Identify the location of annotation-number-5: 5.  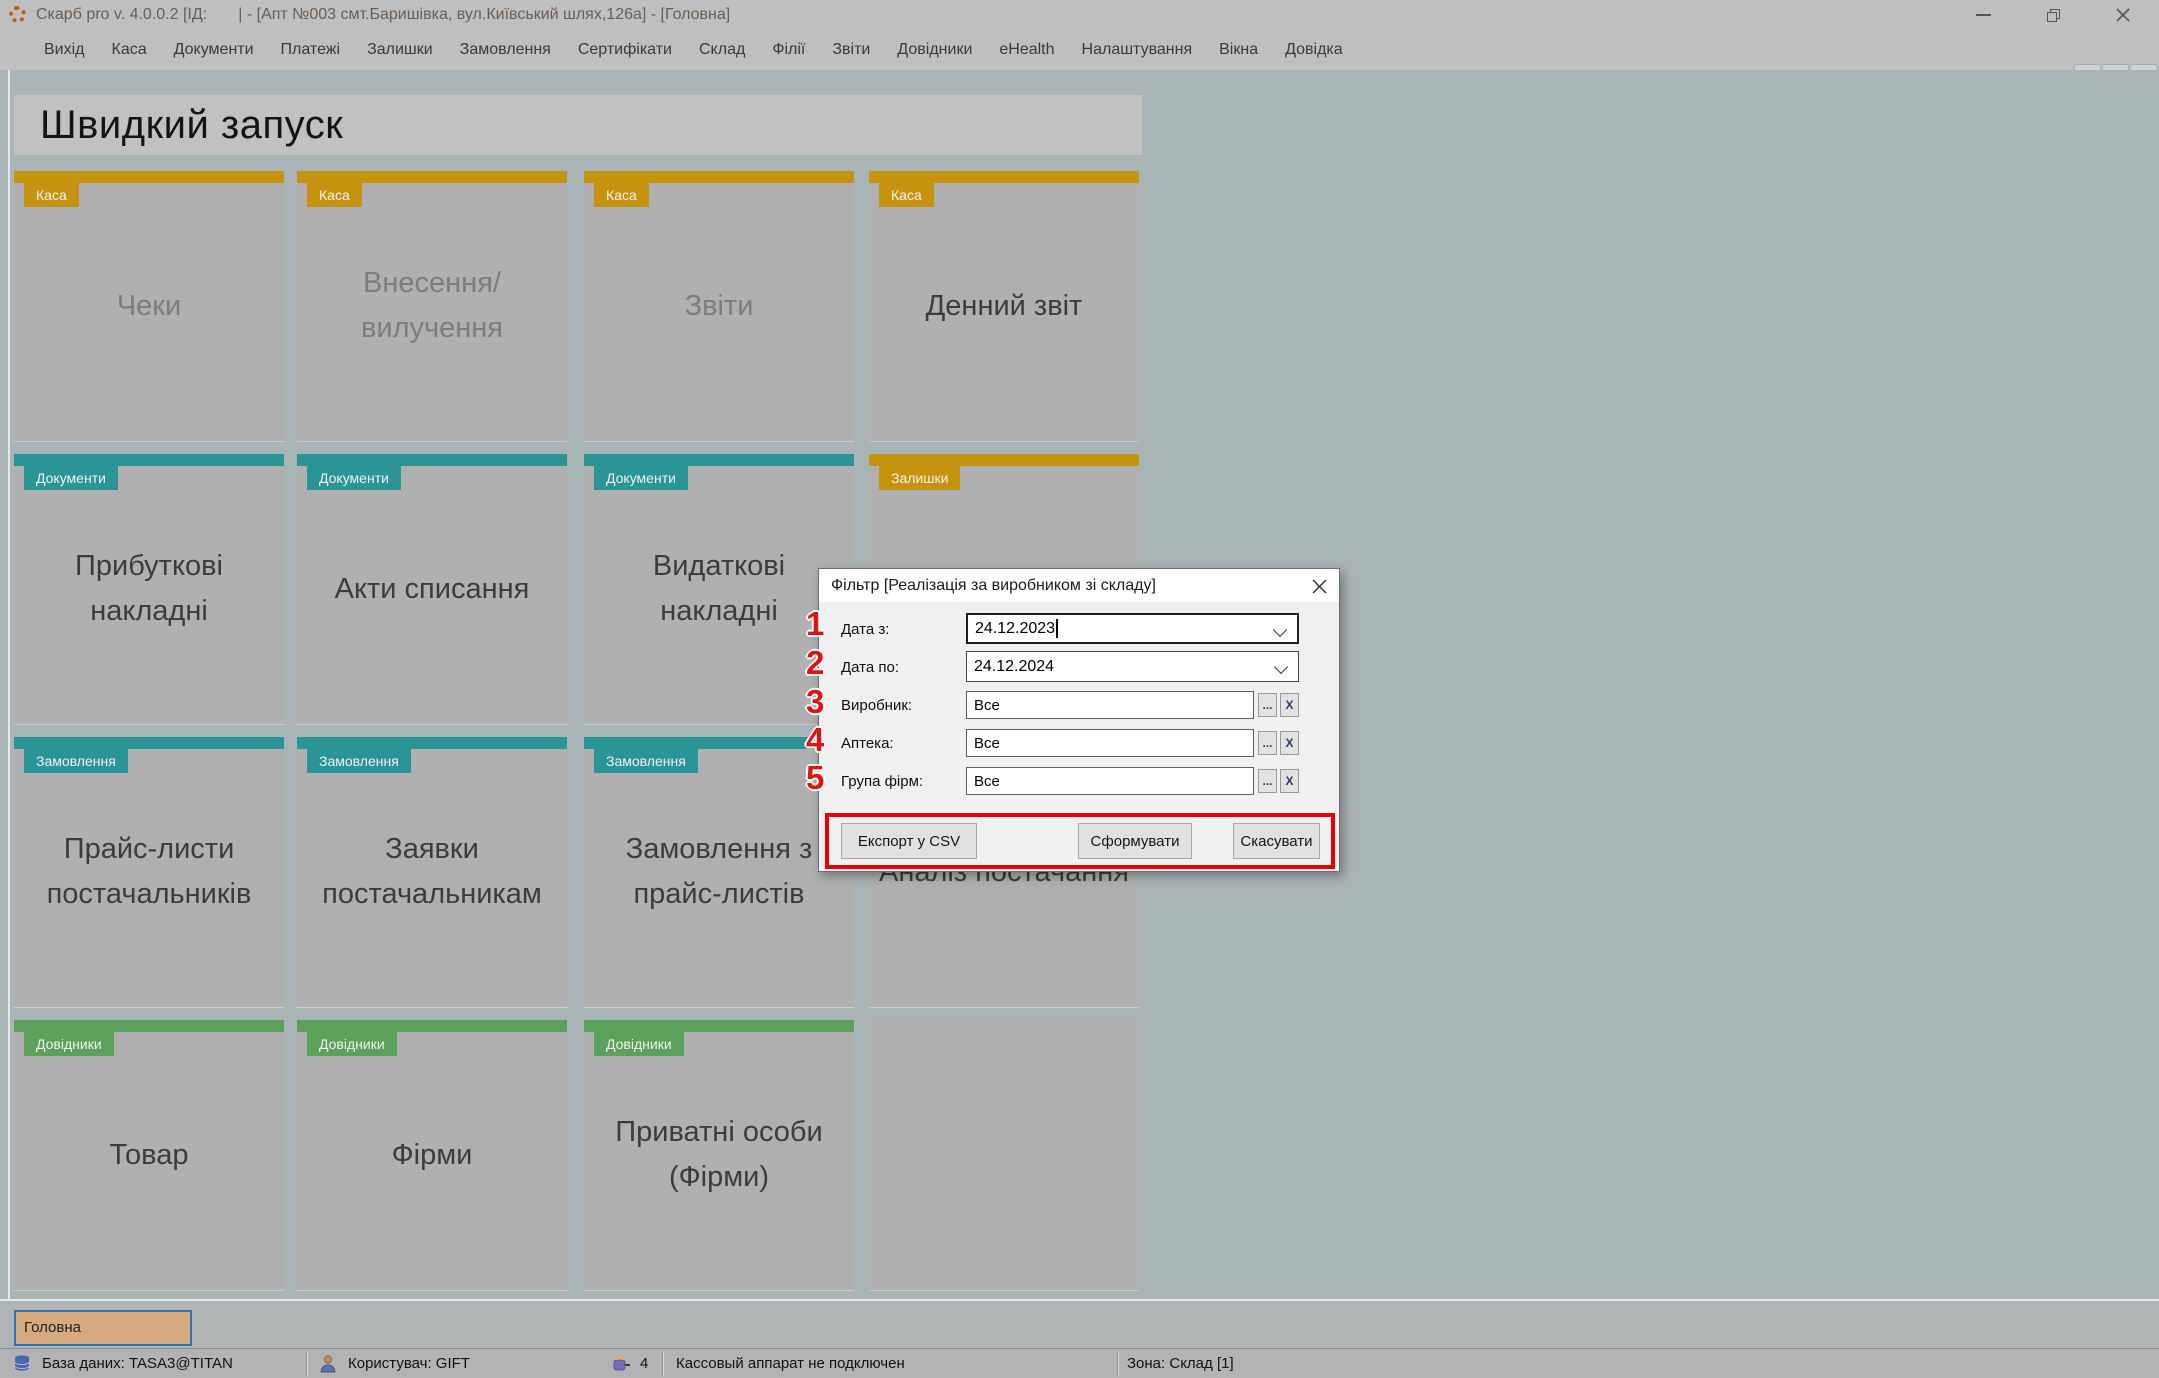
(815, 777).